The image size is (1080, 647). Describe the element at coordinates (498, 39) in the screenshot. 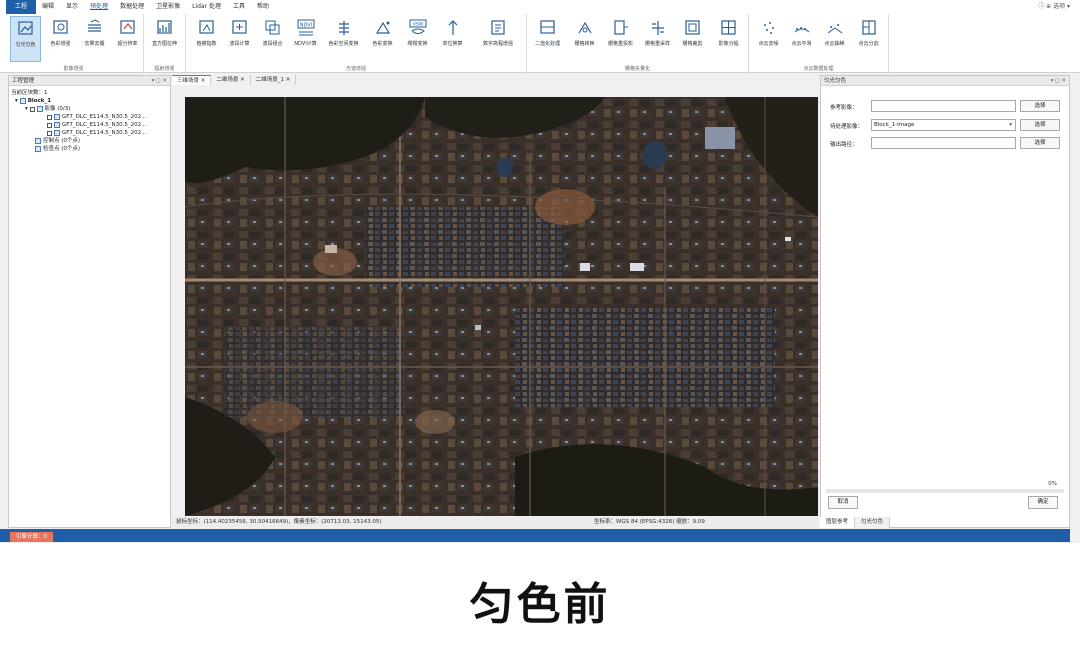

I see `dem-enhance-button: 数字高程增强` at that location.